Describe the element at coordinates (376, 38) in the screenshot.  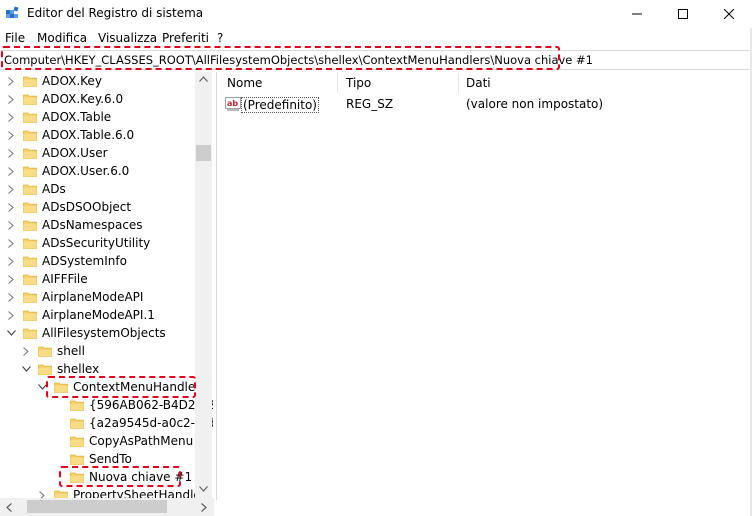
I see `menu-bar: File Modifica Visualizza Preferiti ?` at that location.